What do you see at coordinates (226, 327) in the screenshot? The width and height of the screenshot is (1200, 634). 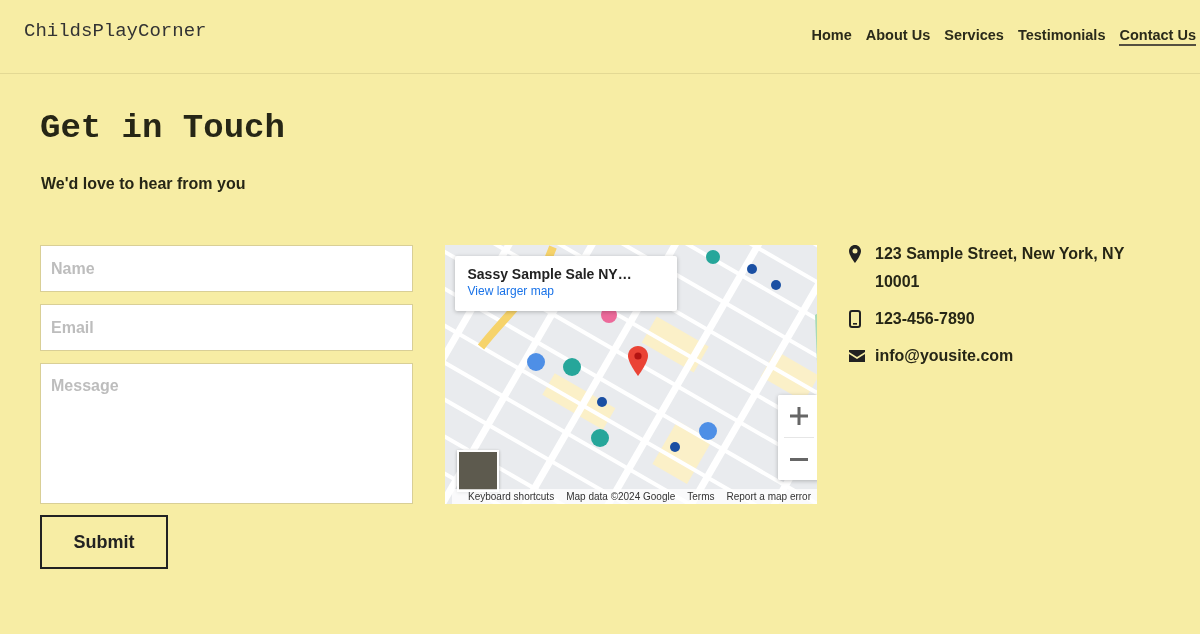 I see `input-field: Email` at bounding box center [226, 327].